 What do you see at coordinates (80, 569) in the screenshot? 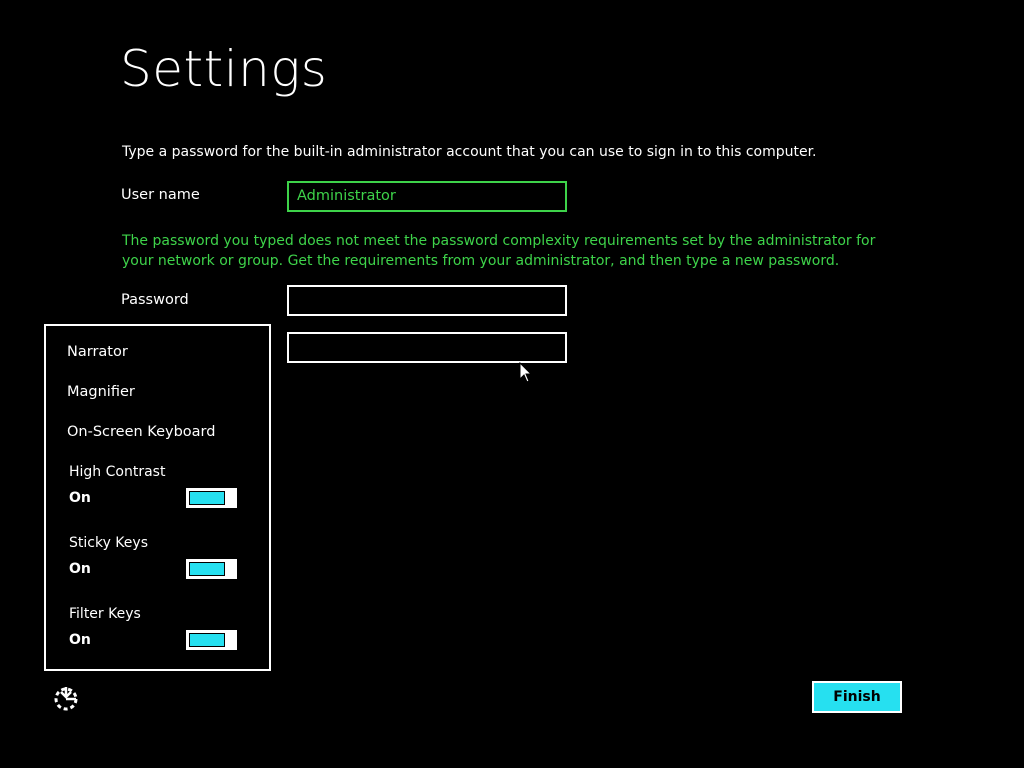
I see `sticky-keys-state: On` at bounding box center [80, 569].